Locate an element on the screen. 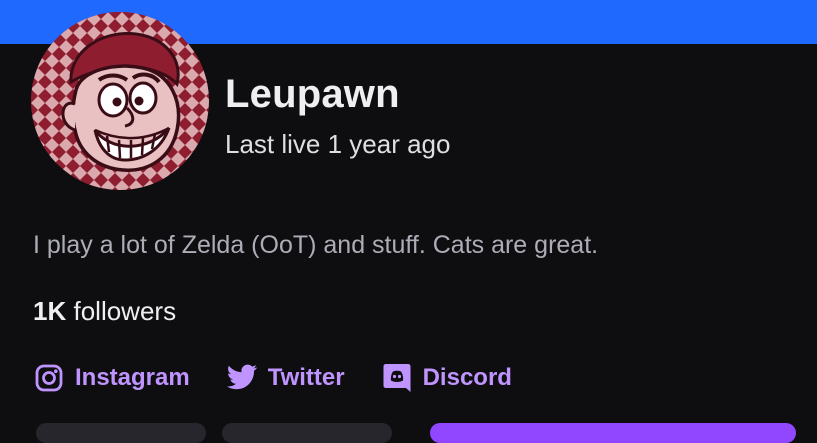 This screenshot has width=817, height=443. secondary-button-left is located at coordinates (121, 433).